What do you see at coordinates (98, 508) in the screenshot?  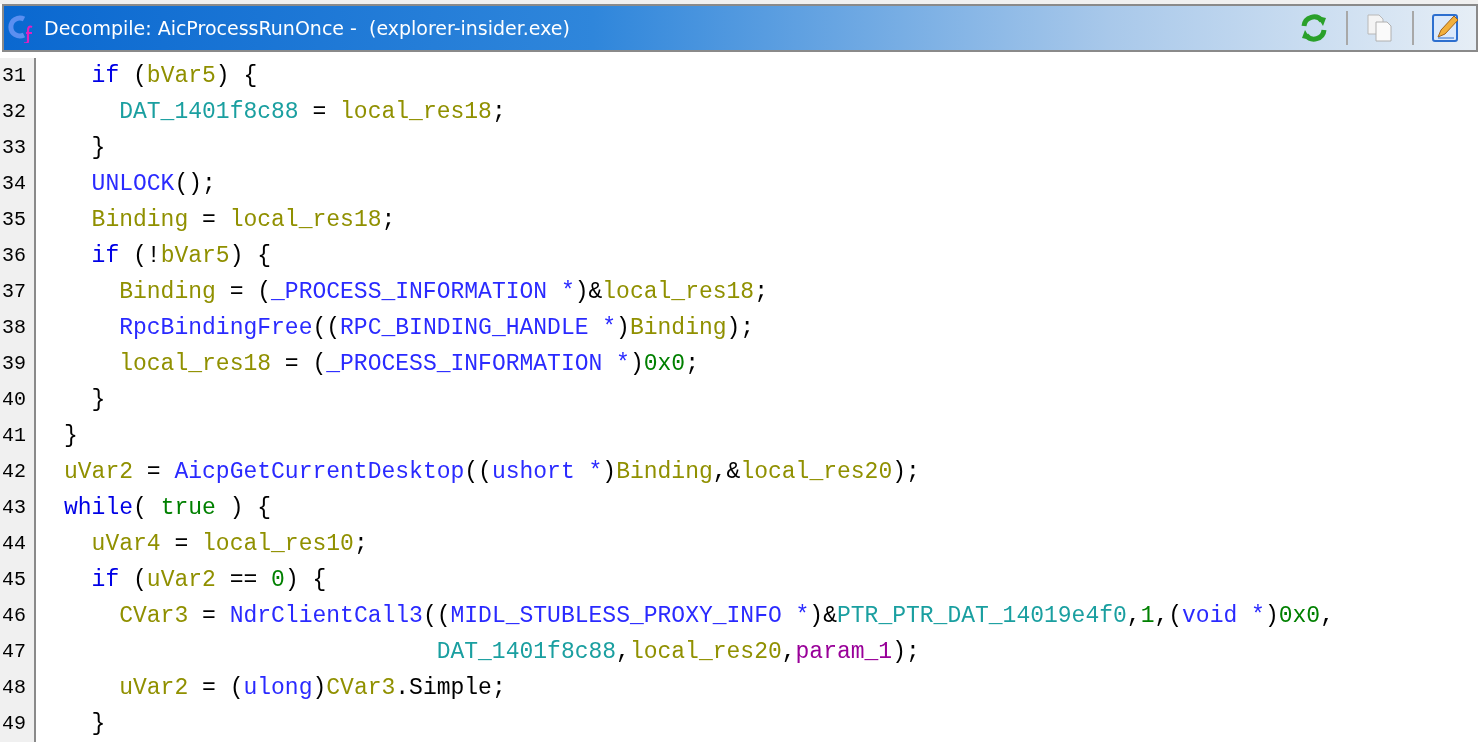 I see `code-keyword: while` at bounding box center [98, 508].